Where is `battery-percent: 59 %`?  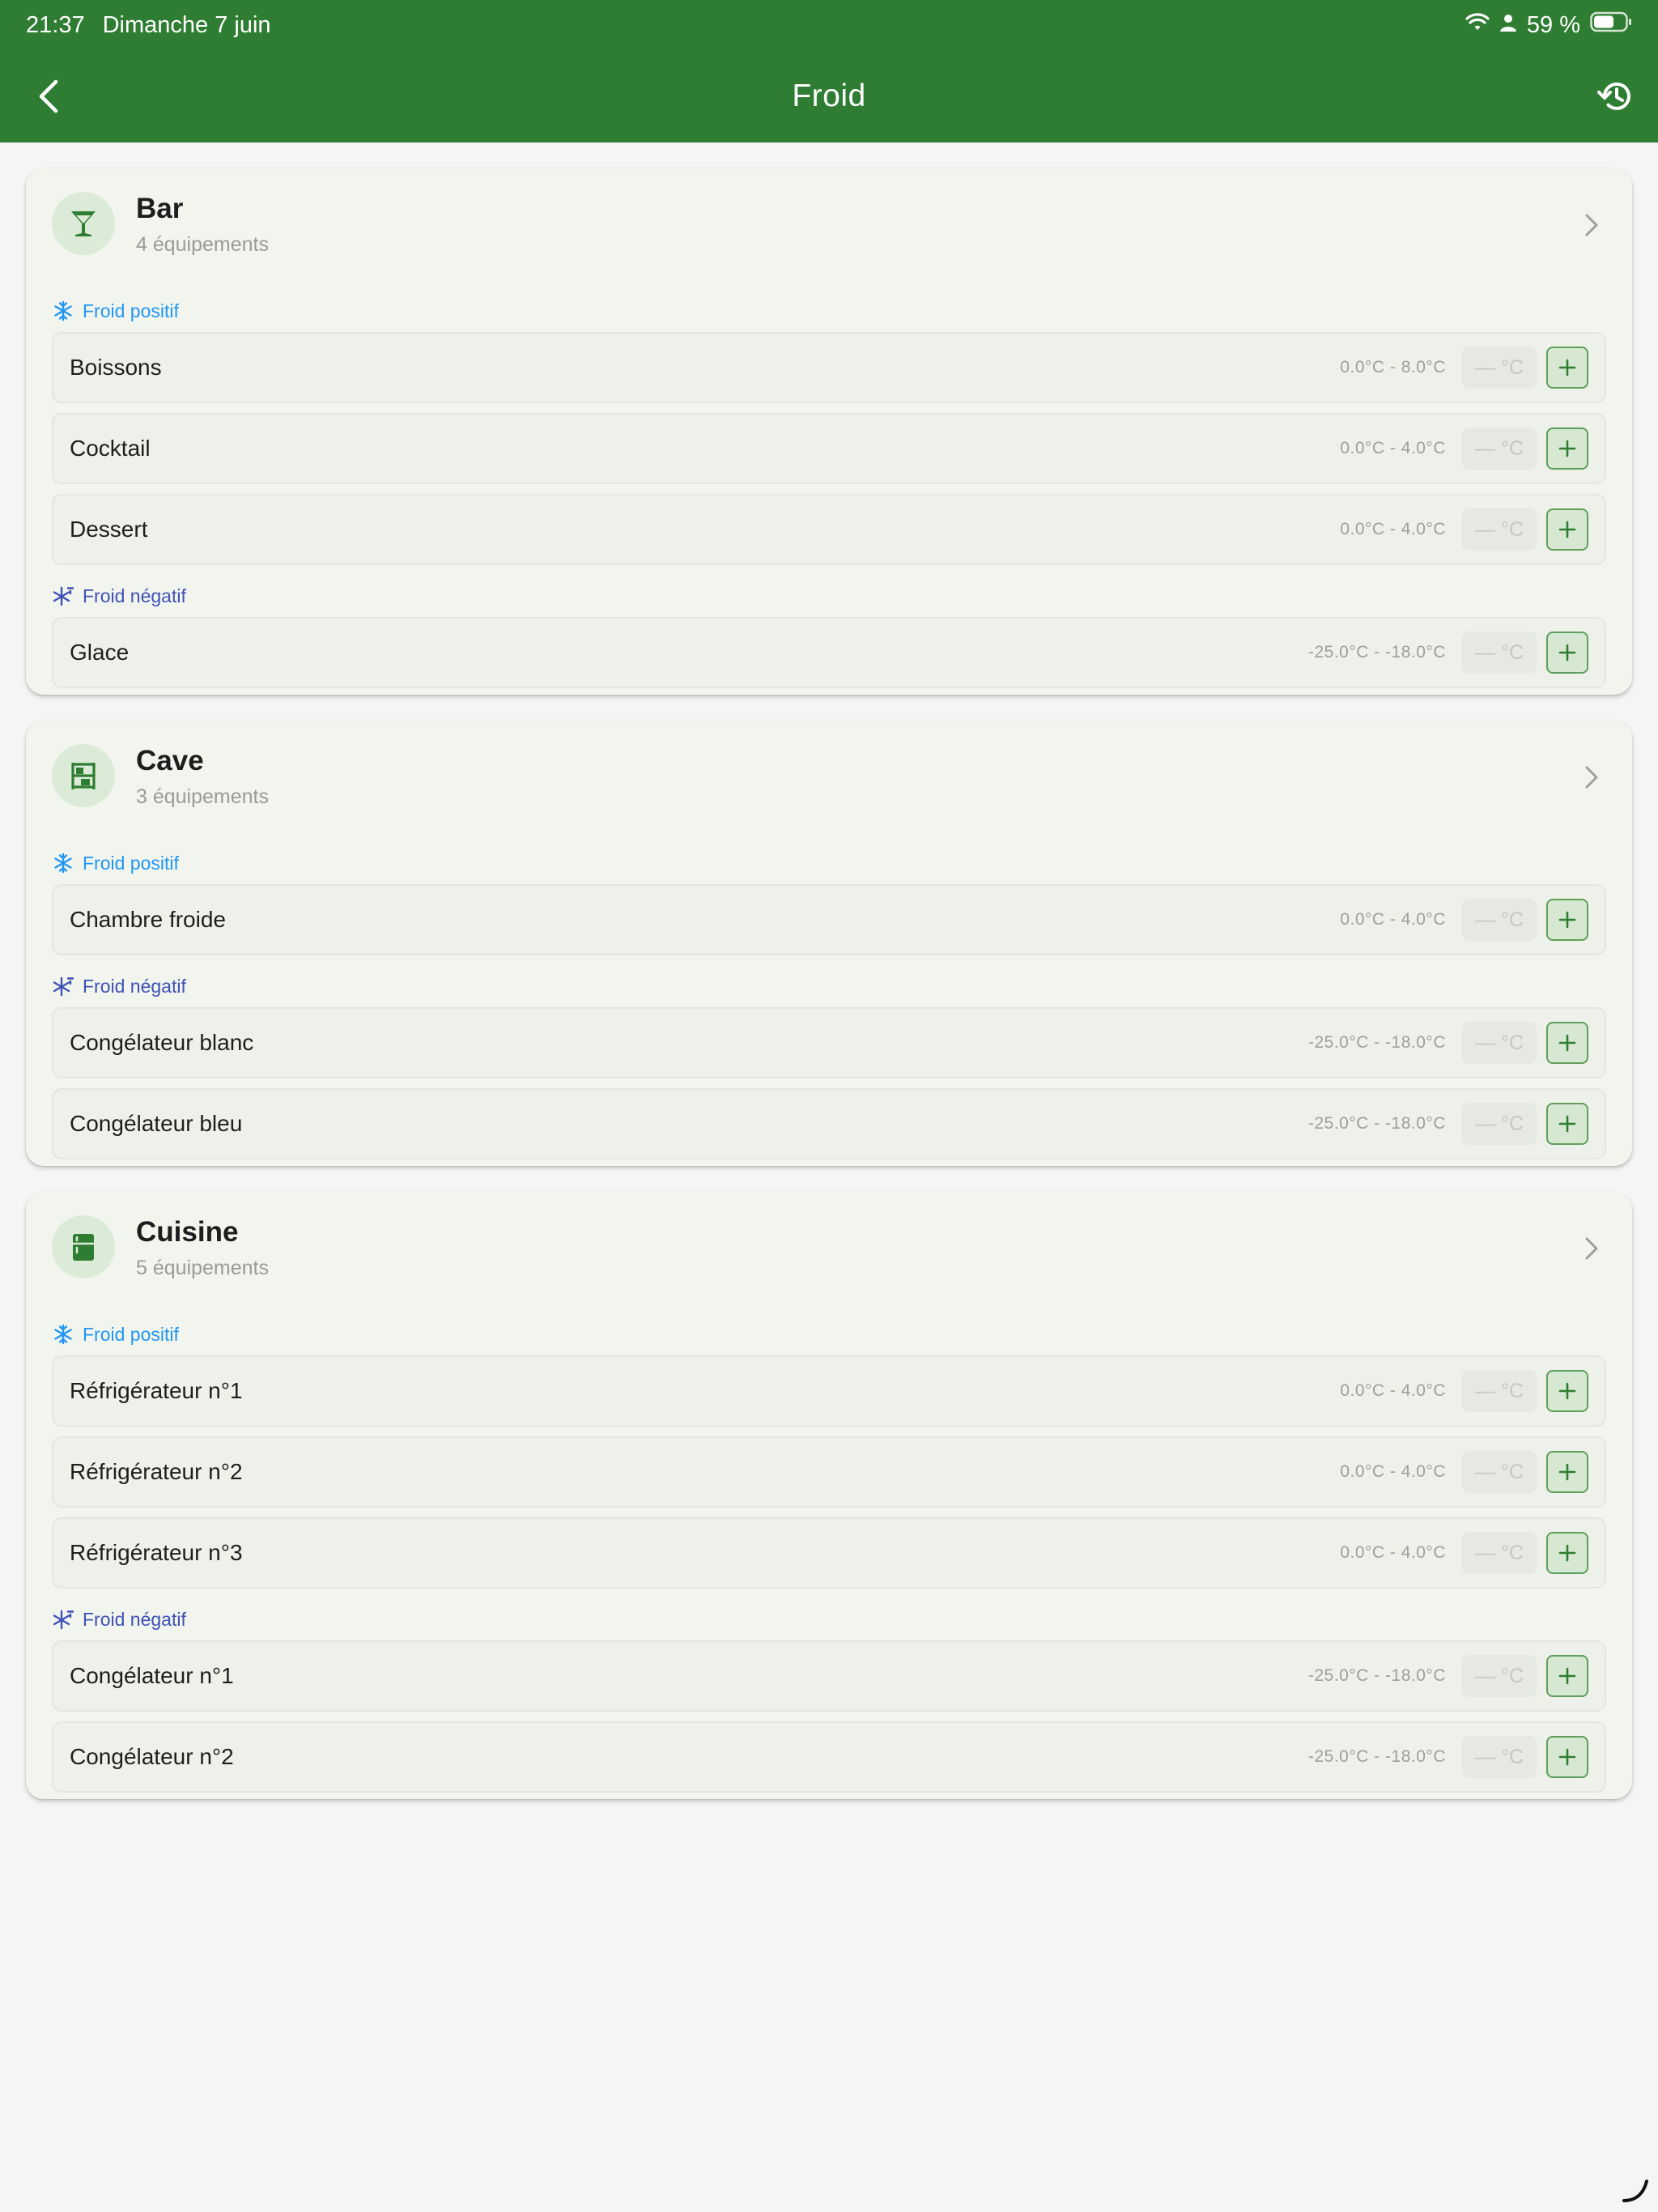 battery-percent: 59 % is located at coordinates (1553, 25).